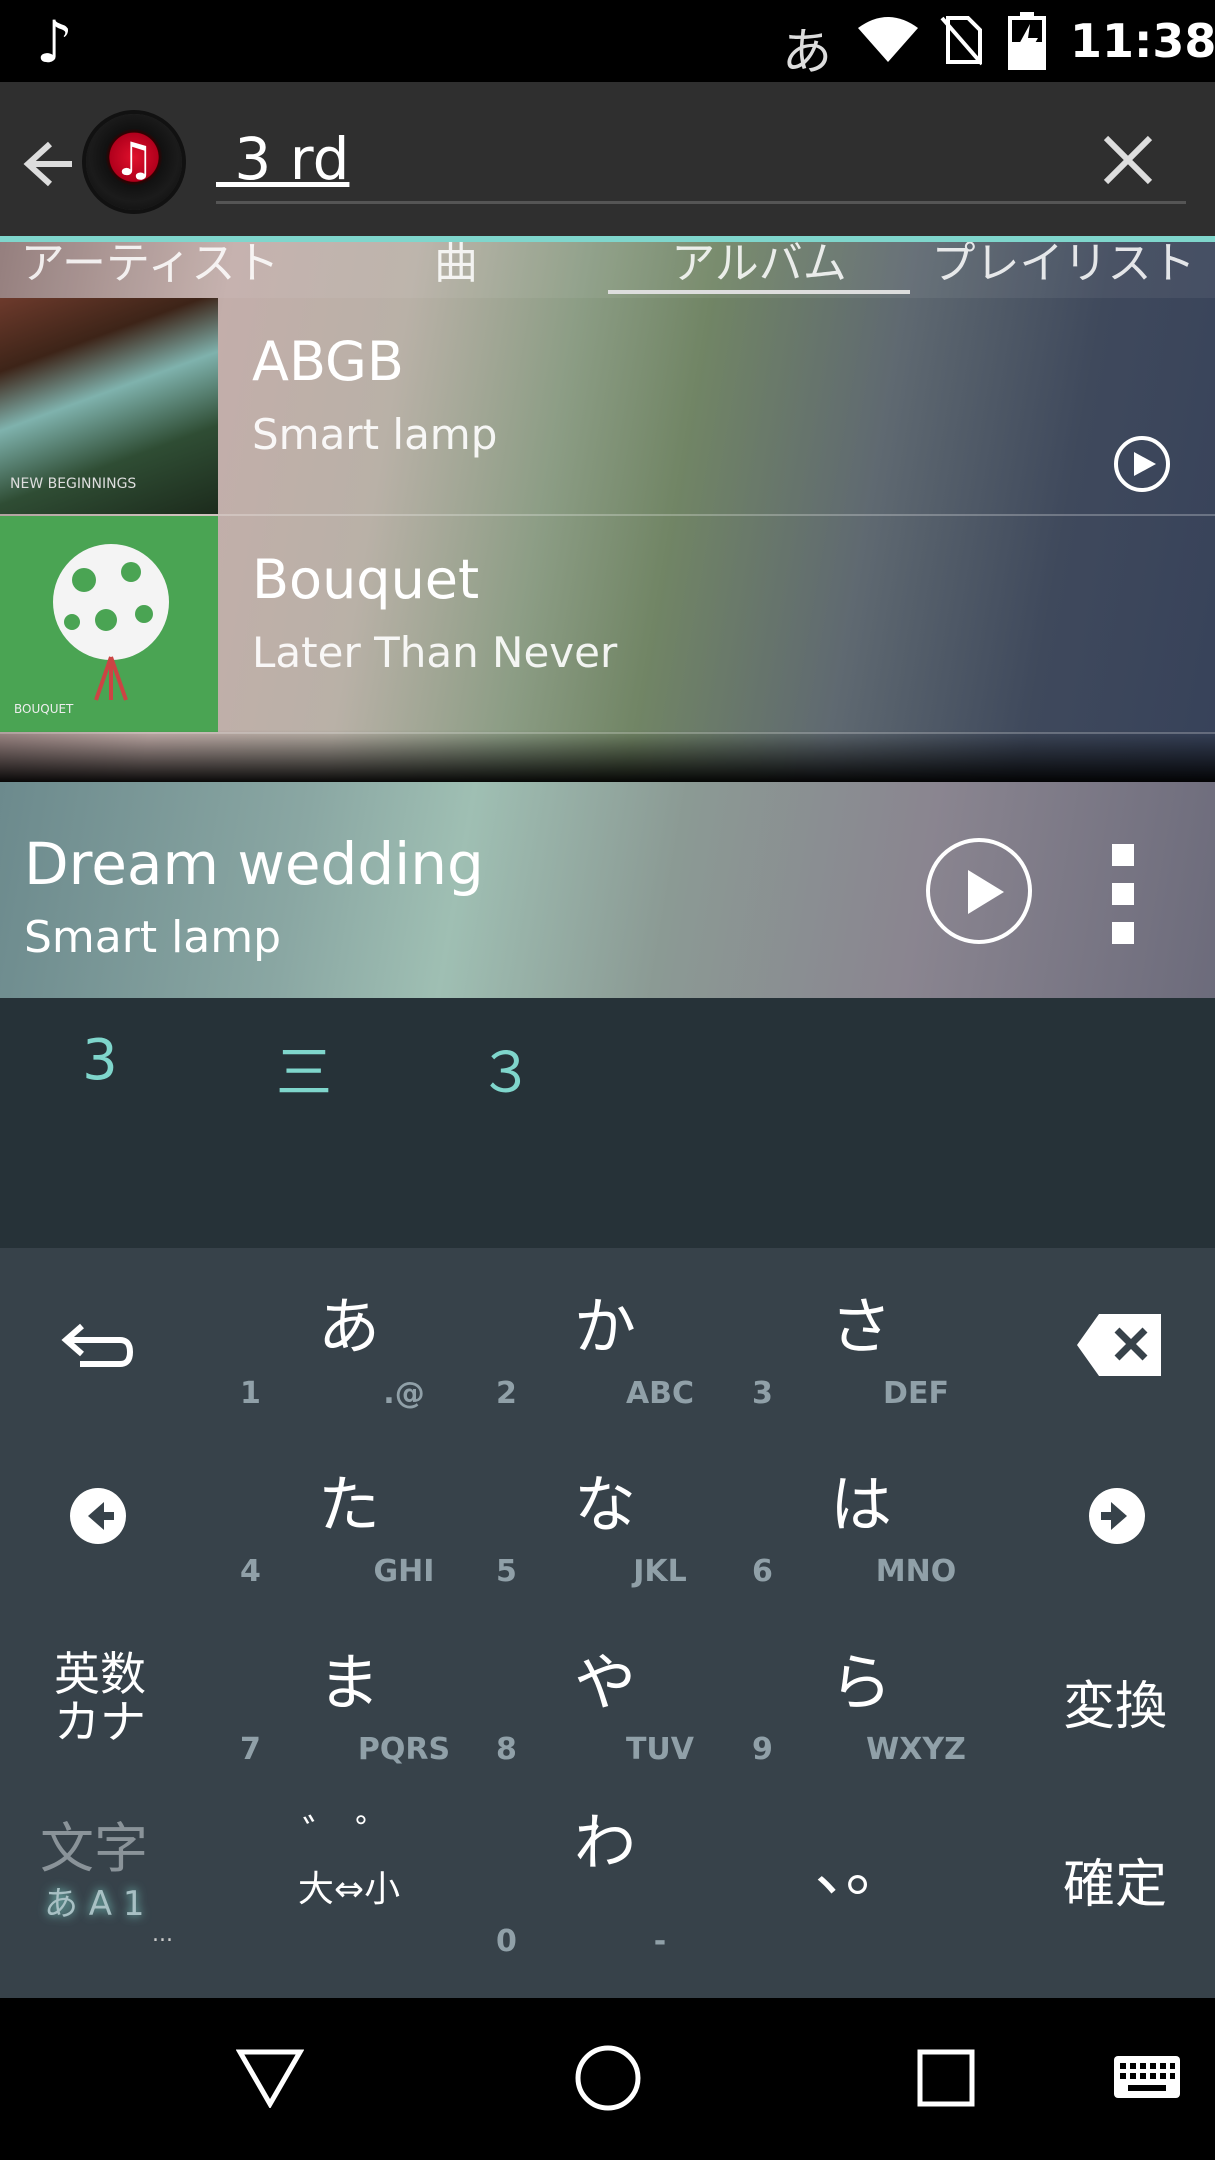  Describe the element at coordinates (607, 625) in the screenshot. I see `list-item: BOUQUET Bouquet Later Than Never` at that location.